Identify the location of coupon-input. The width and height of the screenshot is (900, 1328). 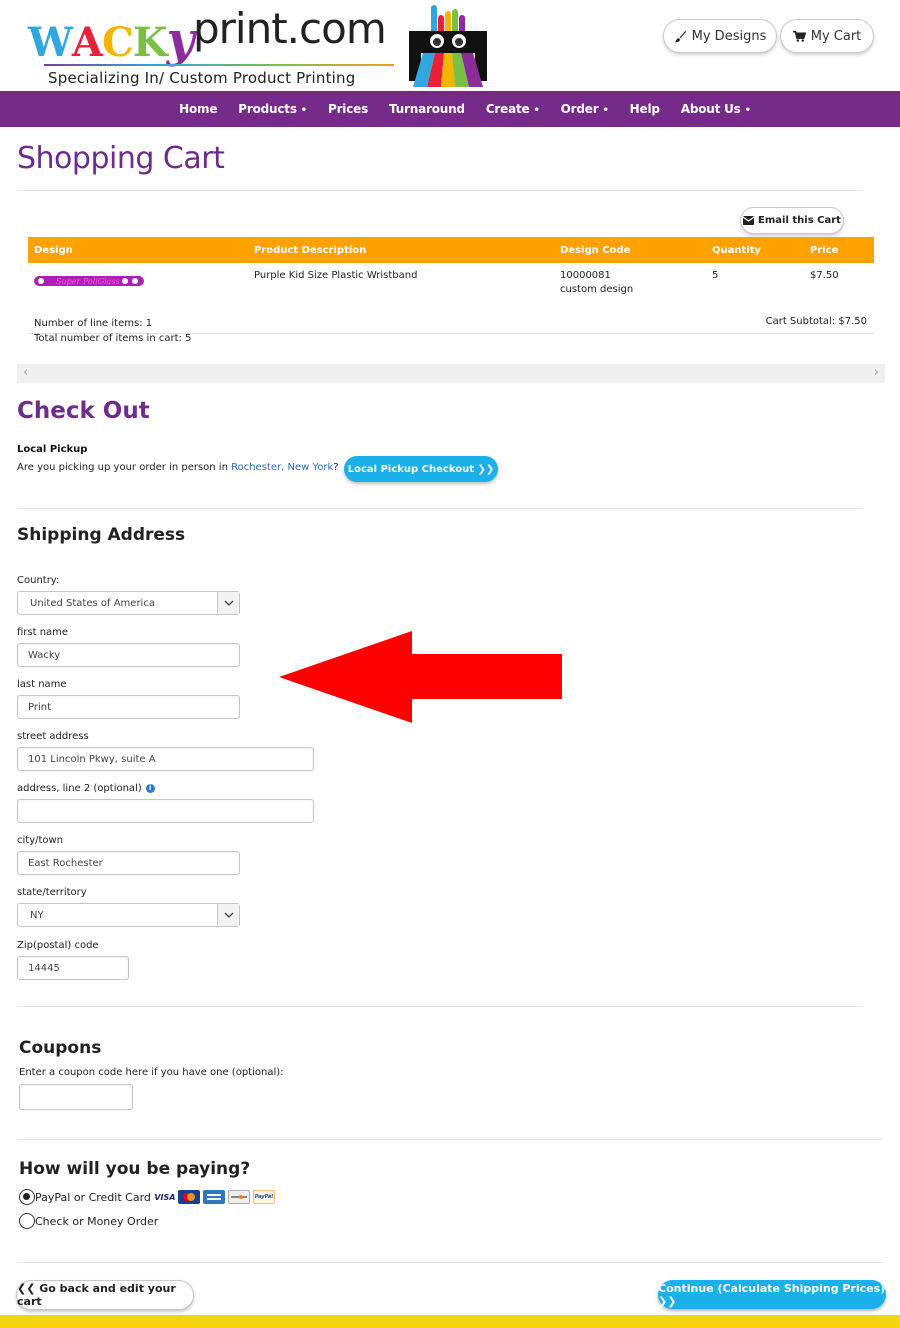
(76, 1097).